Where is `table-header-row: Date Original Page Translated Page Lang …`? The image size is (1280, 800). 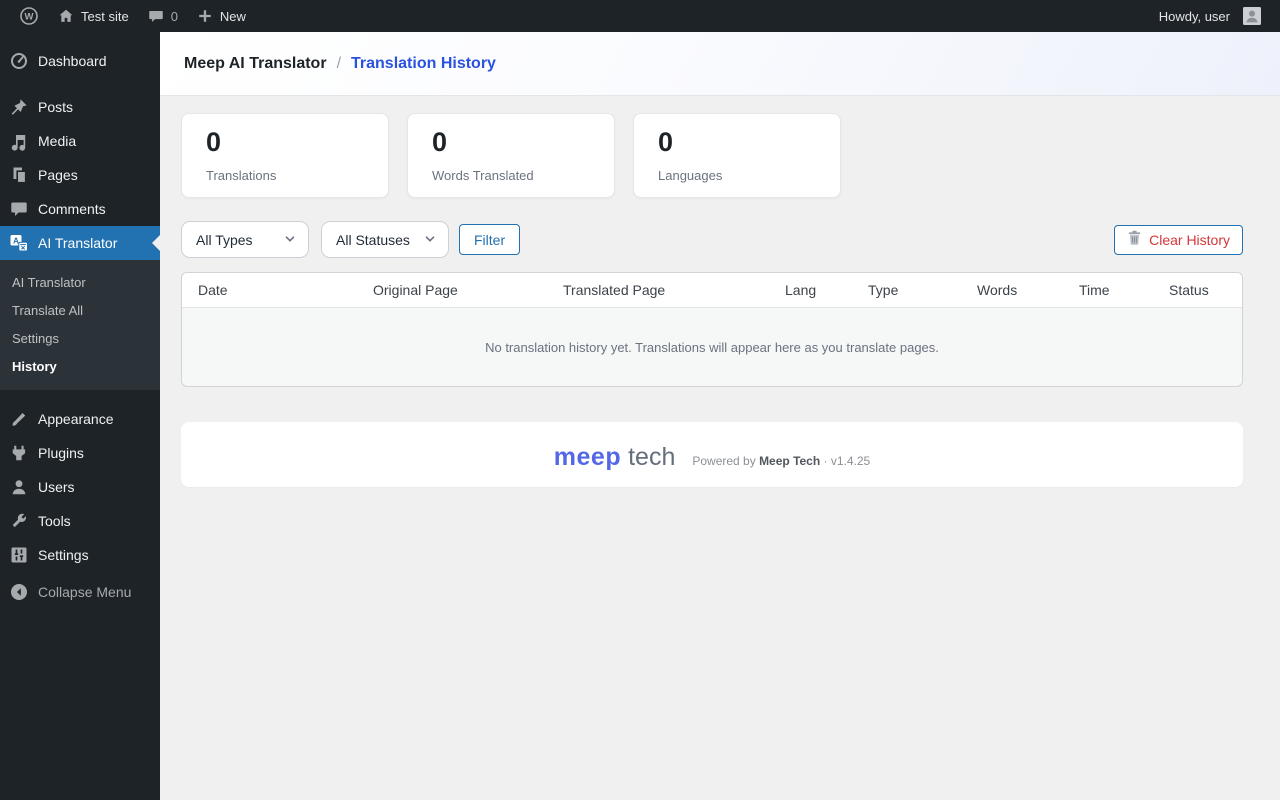 table-header-row: Date Original Page Translated Page Lang … is located at coordinates (712, 290).